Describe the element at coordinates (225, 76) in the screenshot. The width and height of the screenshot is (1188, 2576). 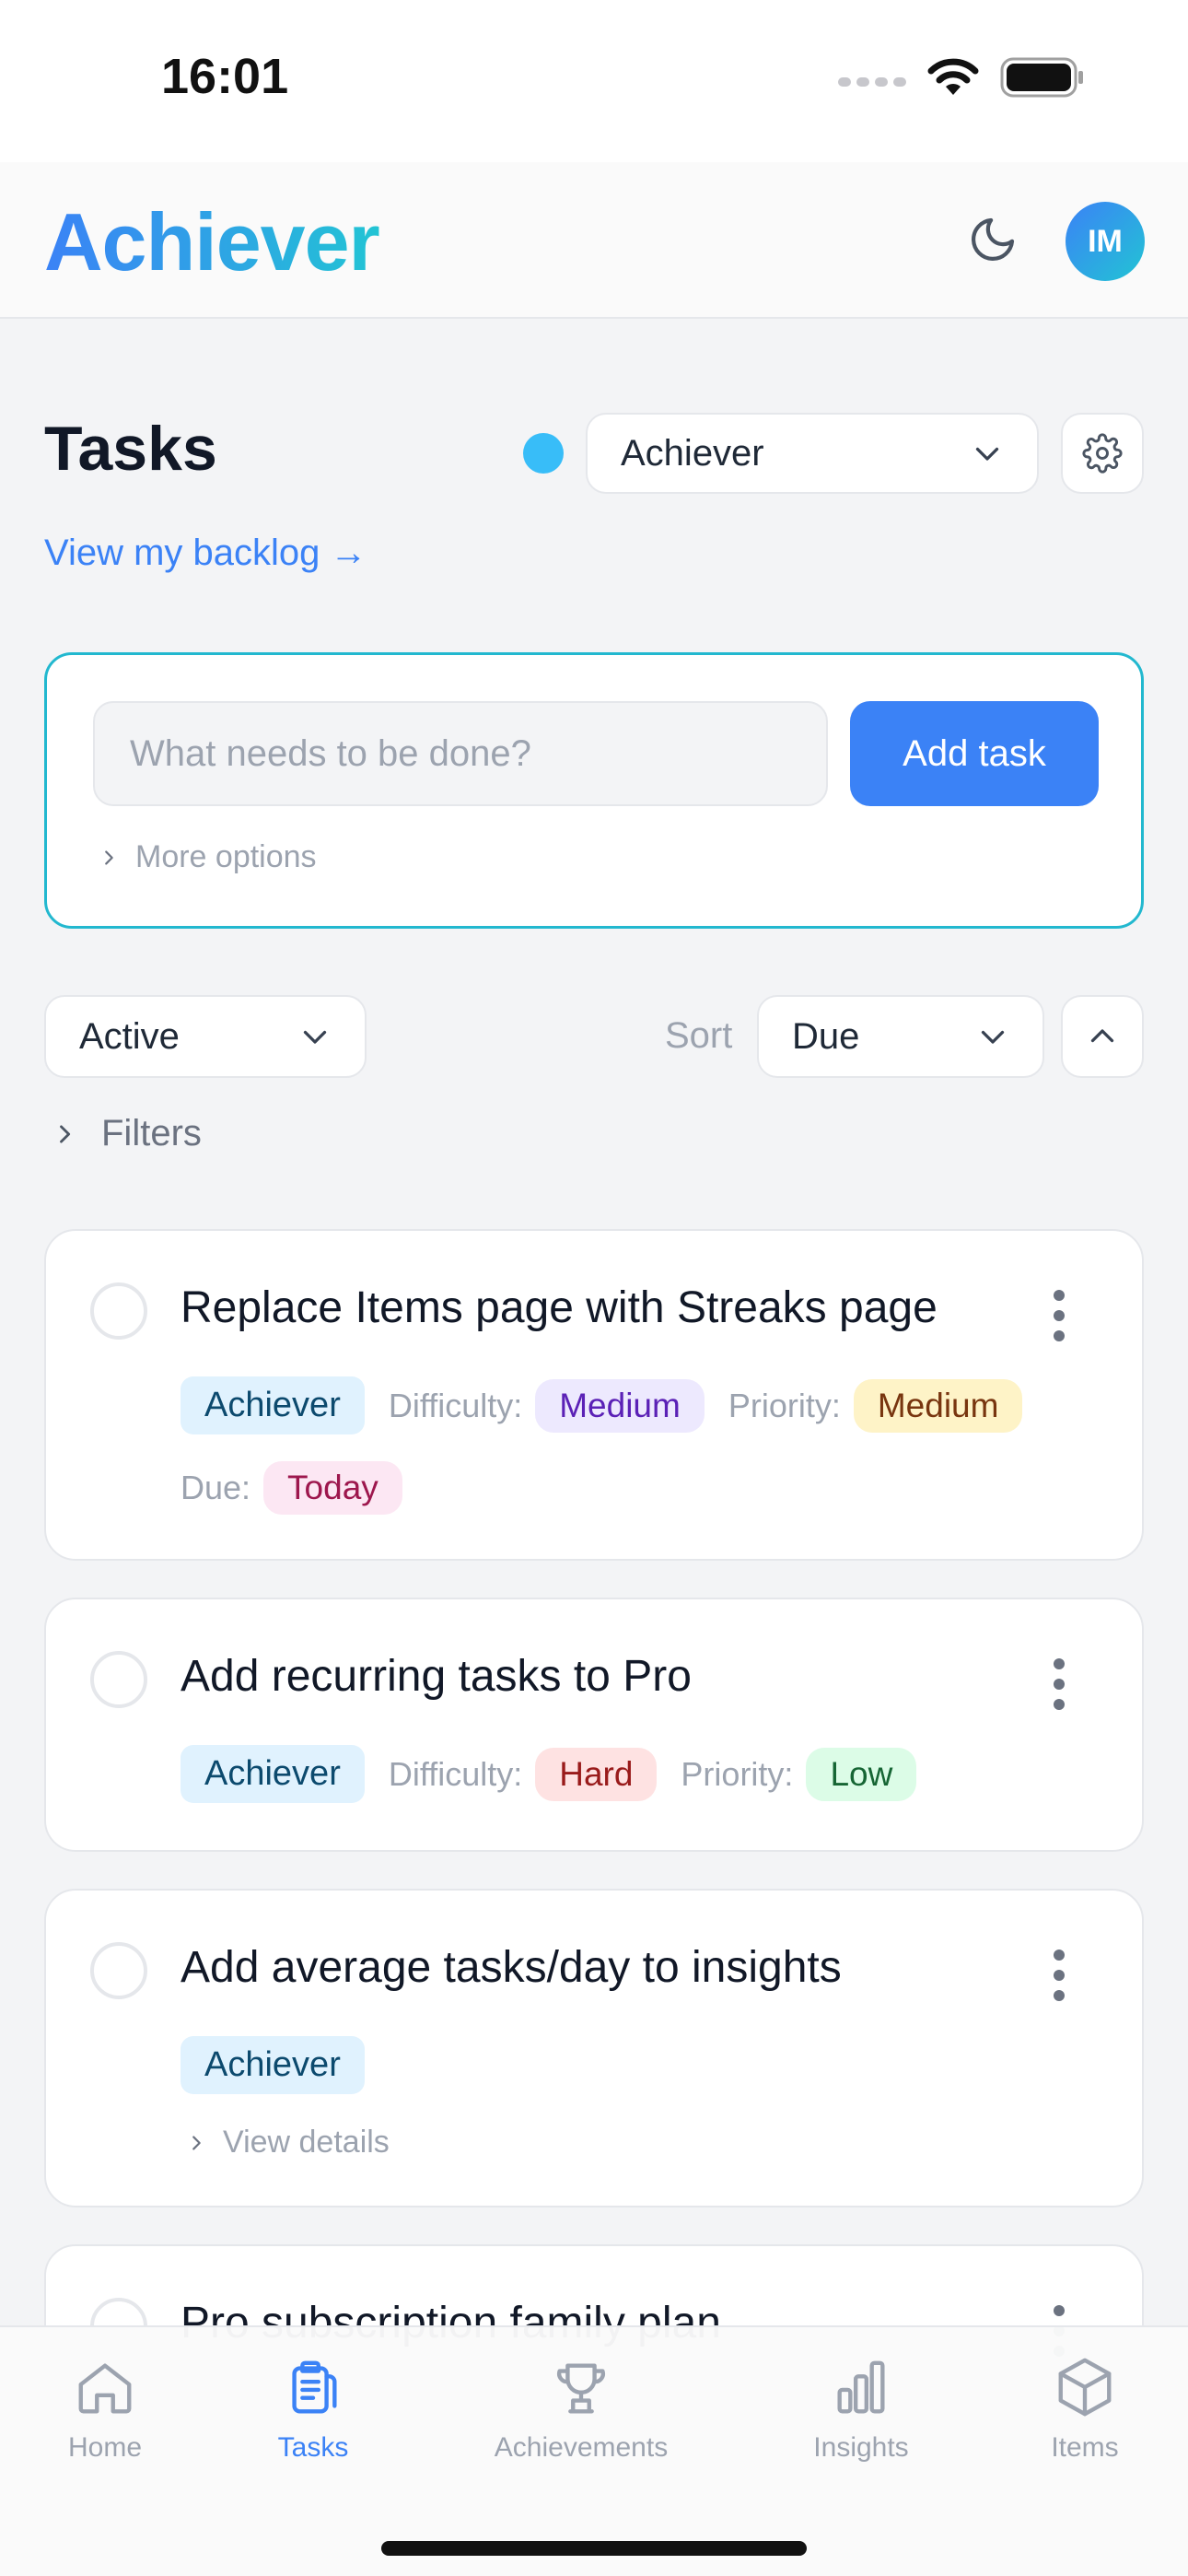
I see `status-time: 16:01` at that location.